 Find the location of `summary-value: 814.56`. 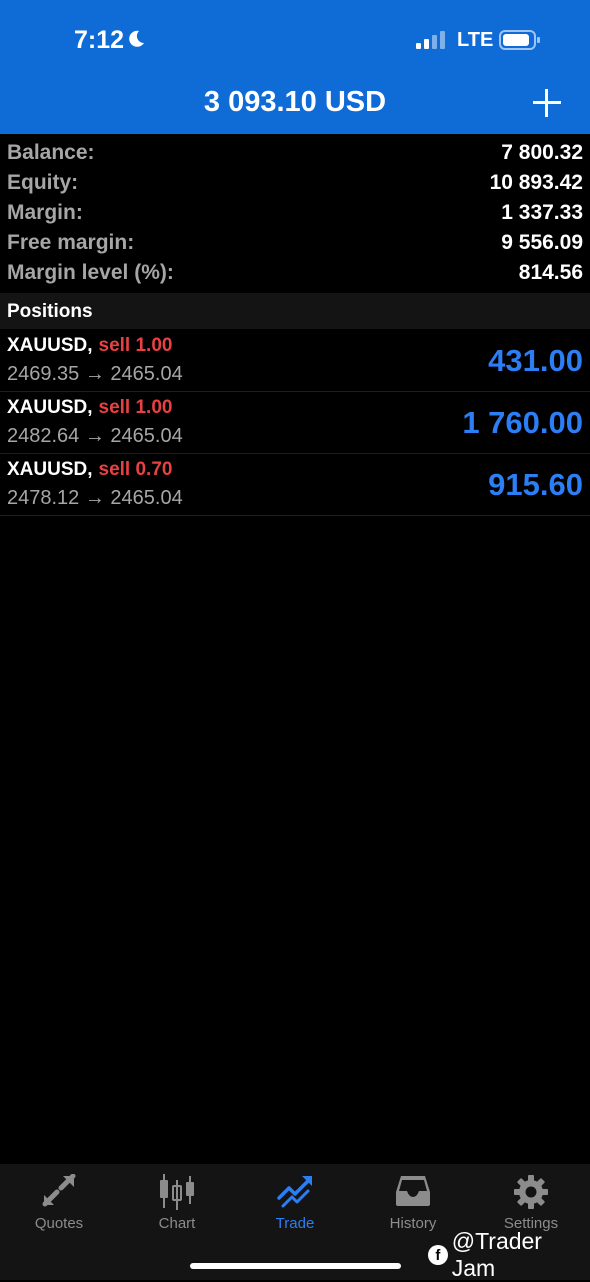

summary-value: 814.56 is located at coordinates (550, 272).